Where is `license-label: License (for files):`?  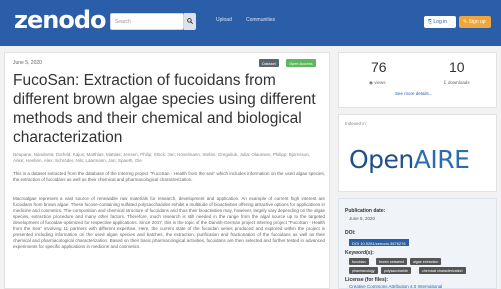 license-label: License (for files): is located at coordinates (367, 280).